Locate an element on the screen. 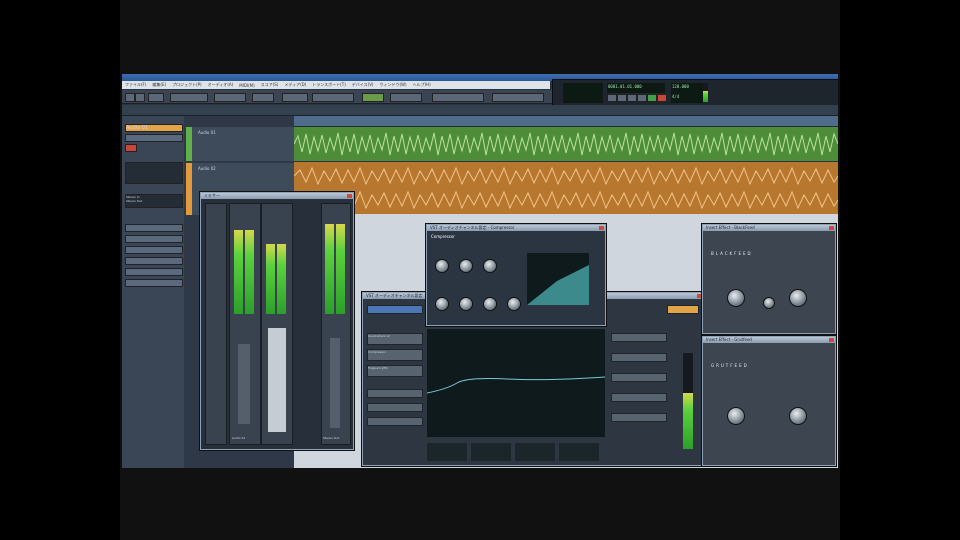 This screenshot has width=960, height=540. autoscroll-button is located at coordinates (263, 97).